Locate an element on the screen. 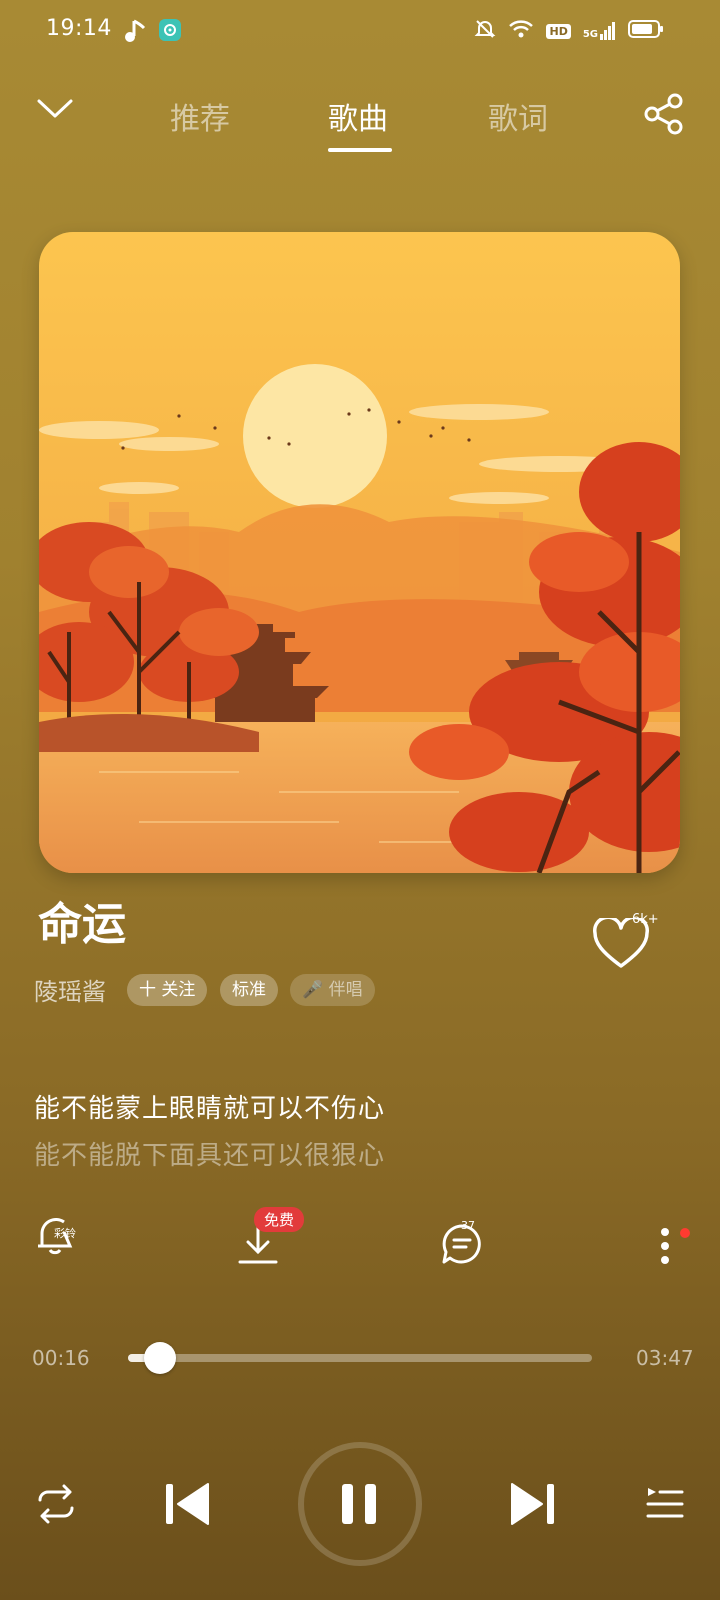 Image resolution: width=720 pixels, height=1600 pixels. next-track-icon is located at coordinates (533, 1506).